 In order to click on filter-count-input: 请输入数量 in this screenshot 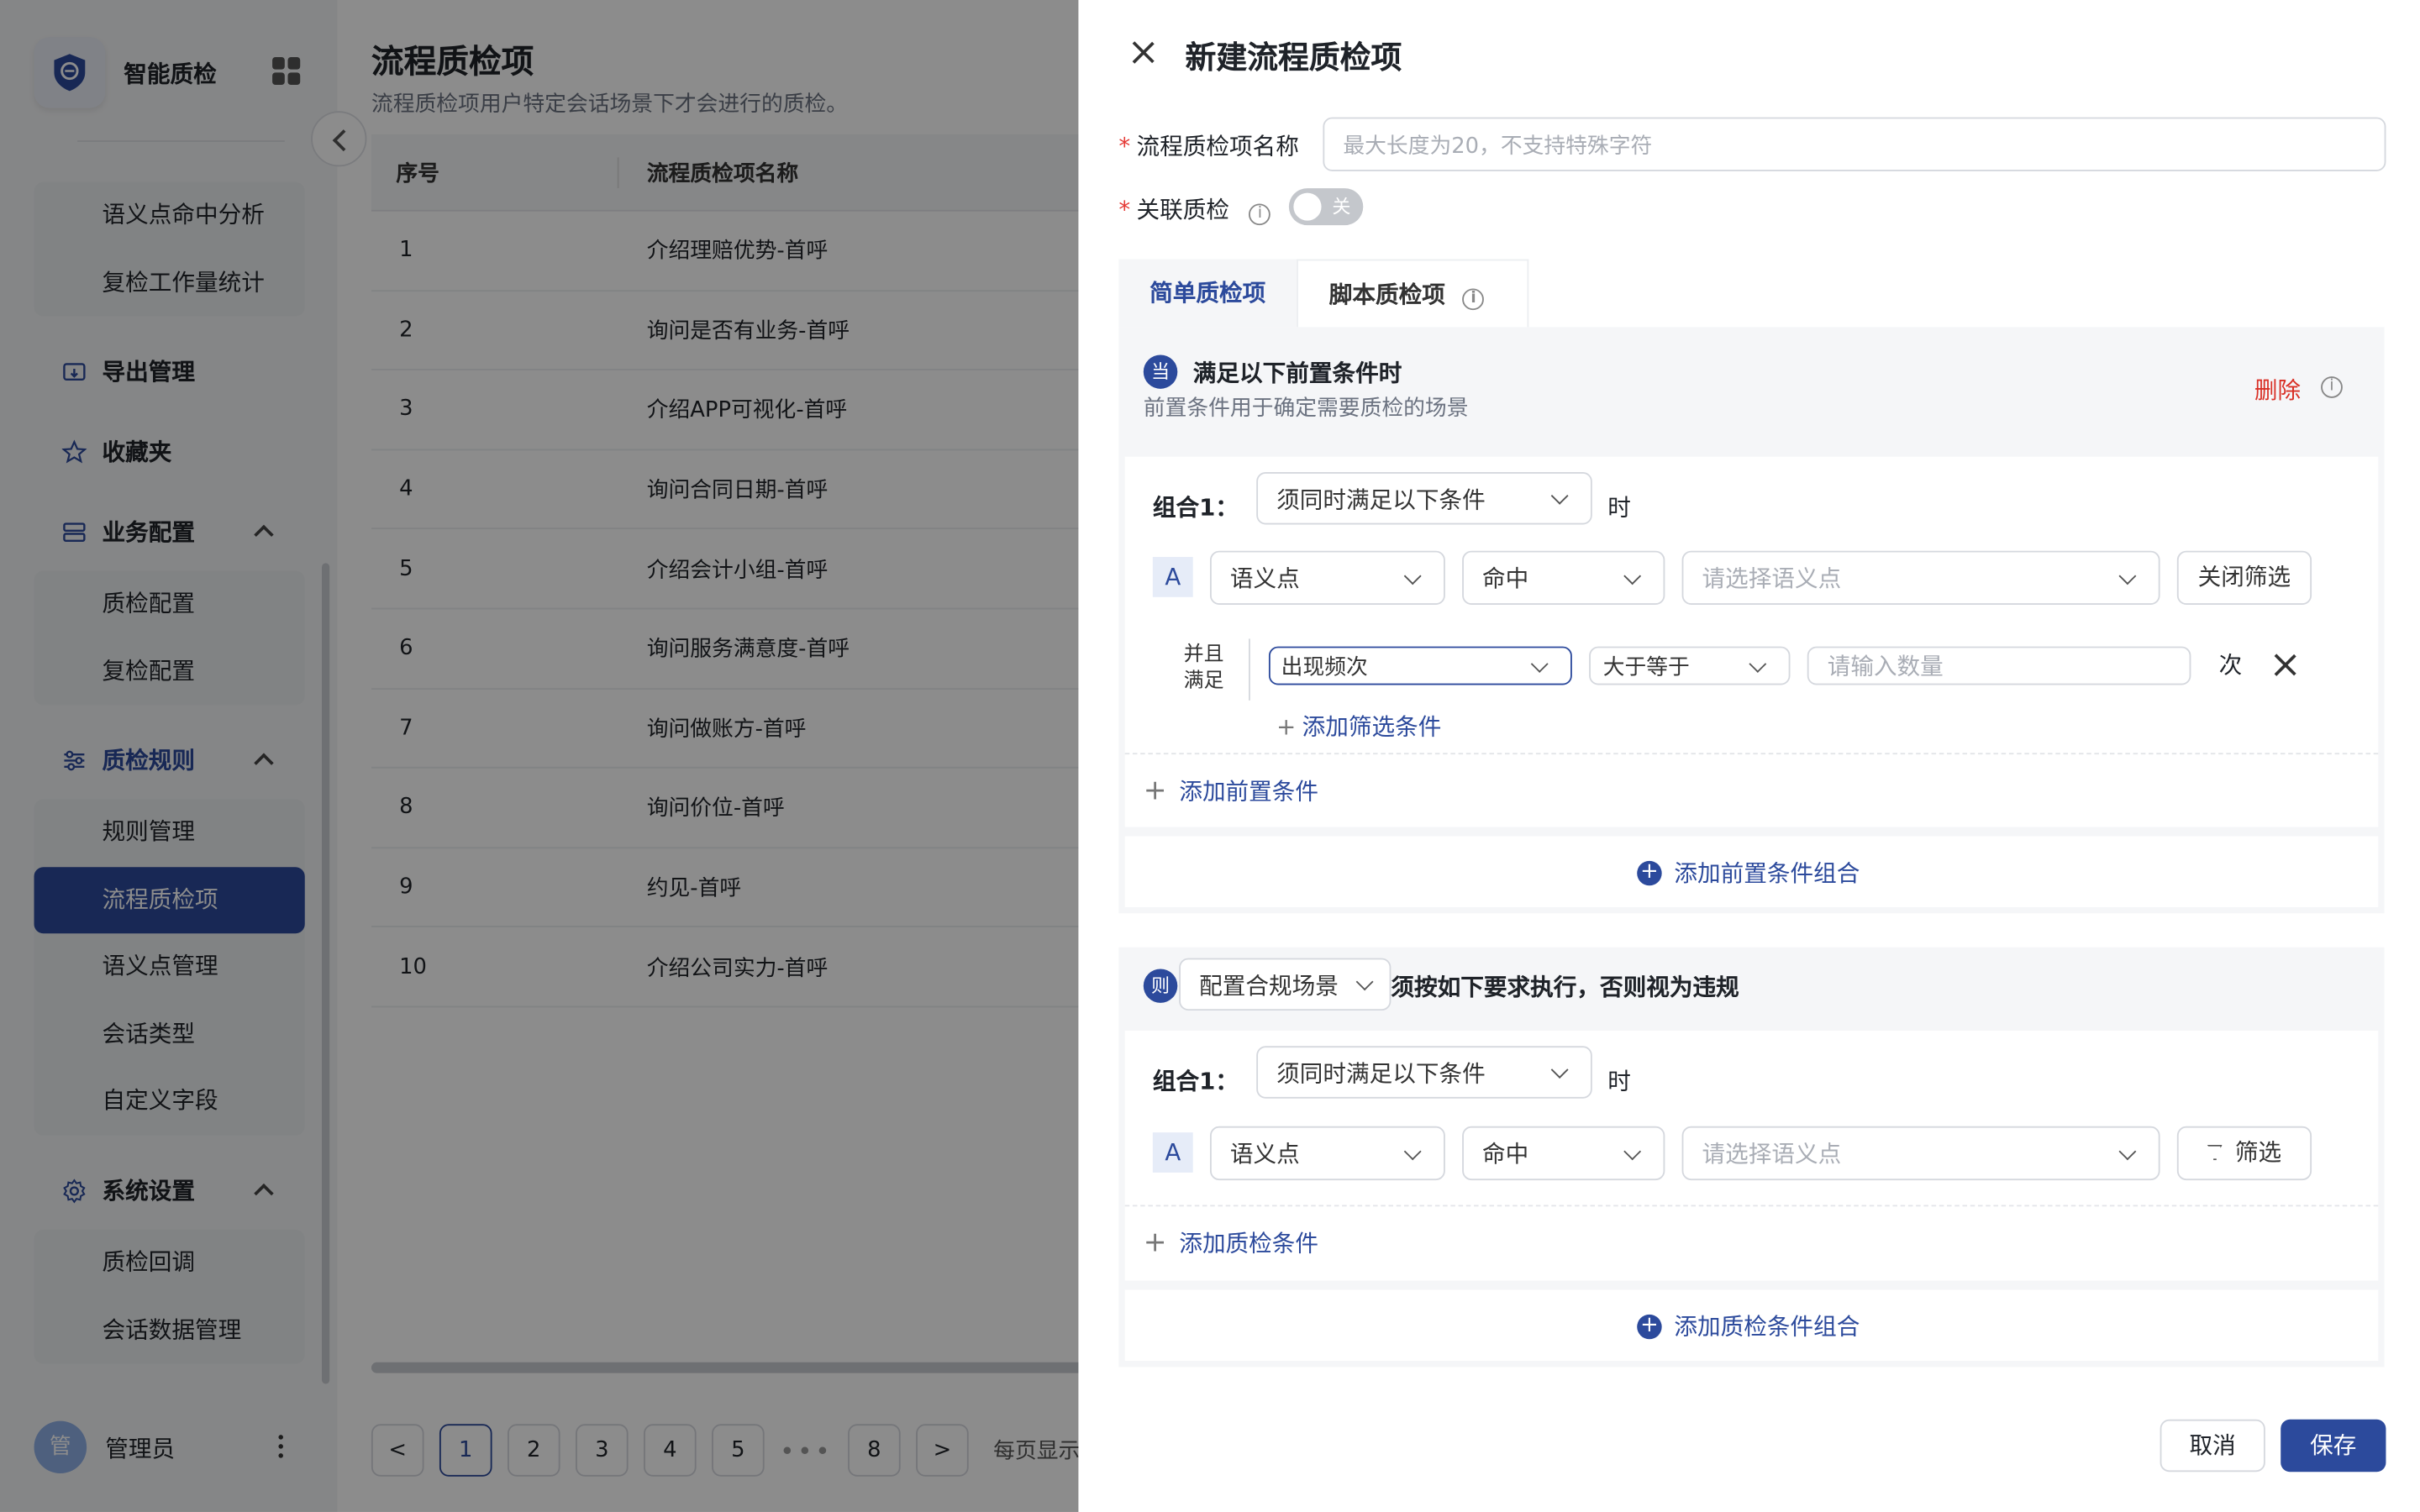, I will do `click(1999, 665)`.